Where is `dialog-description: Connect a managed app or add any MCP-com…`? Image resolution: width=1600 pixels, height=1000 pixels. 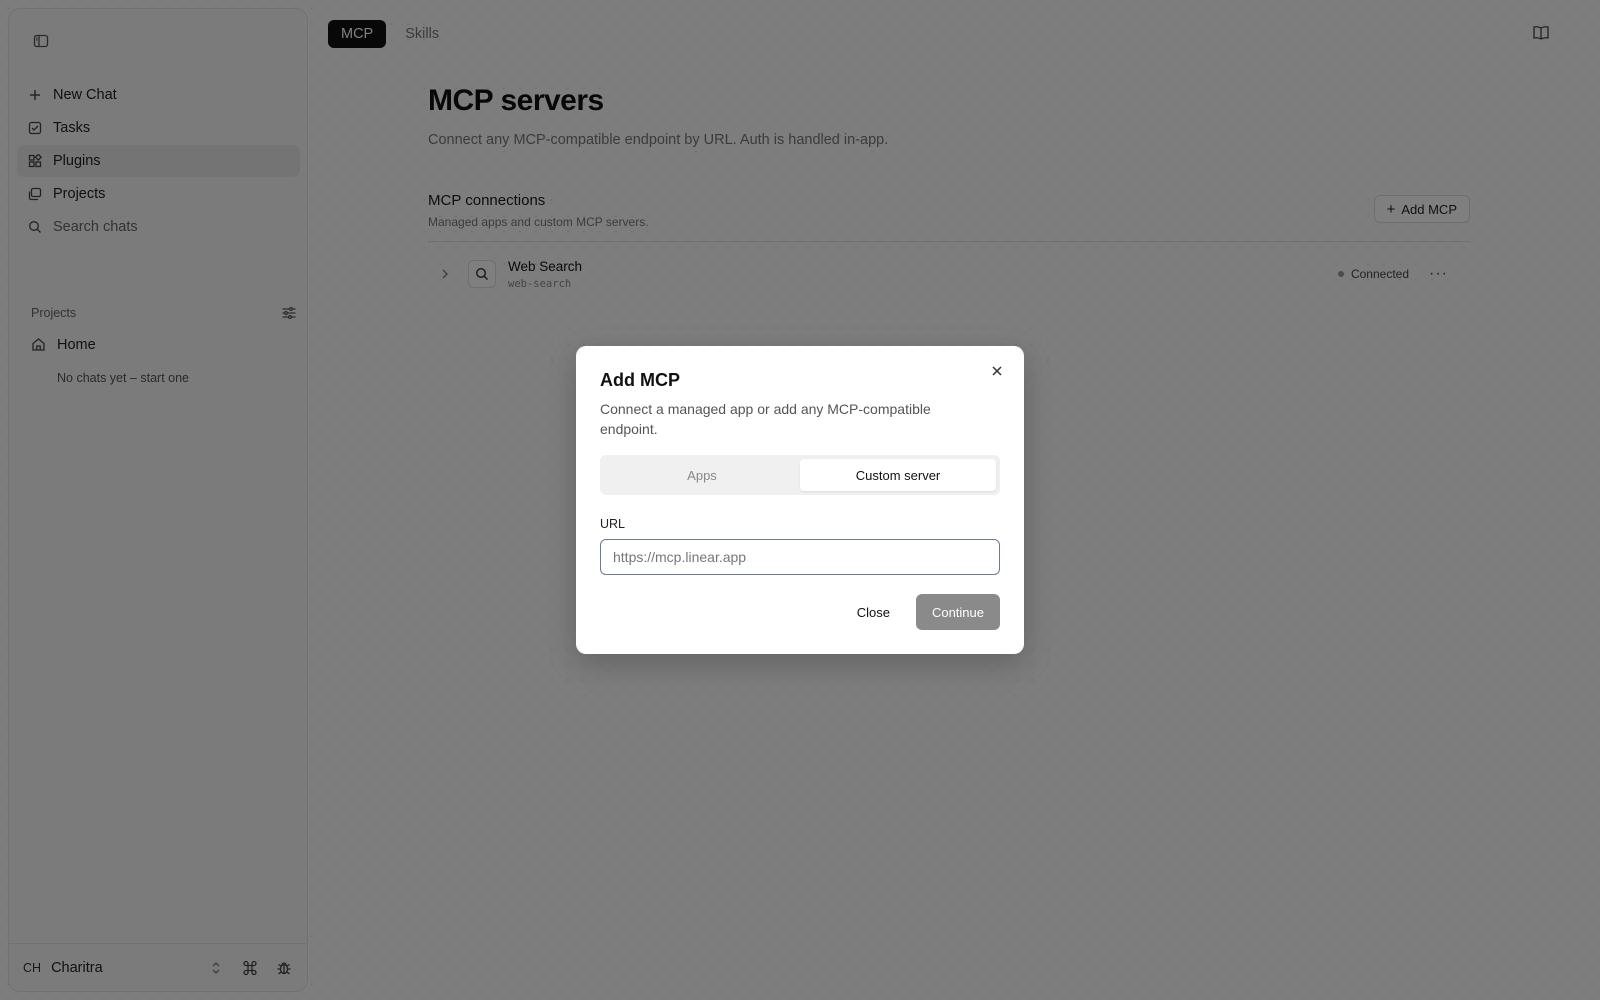
dialog-description: Connect a managed app or add any MCP-com… is located at coordinates (765, 419).